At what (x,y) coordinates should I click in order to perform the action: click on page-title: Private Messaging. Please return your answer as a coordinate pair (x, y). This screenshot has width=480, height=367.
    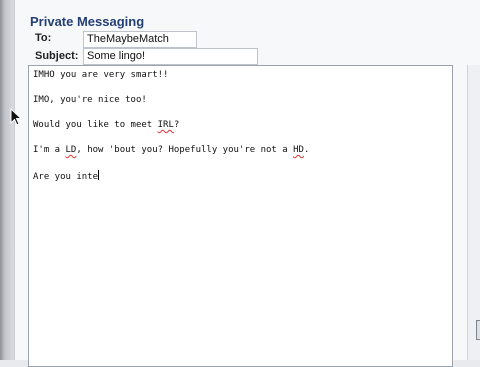
    Looking at the image, I should click on (87, 21).